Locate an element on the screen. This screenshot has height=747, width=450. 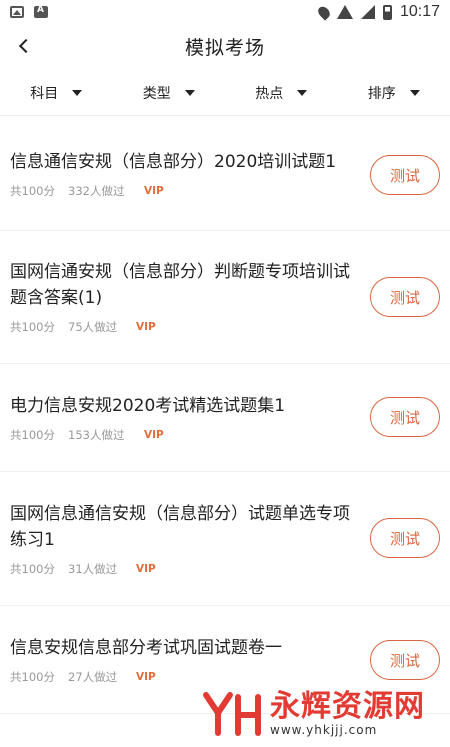
chevron-left-icon is located at coordinates (26, 46).